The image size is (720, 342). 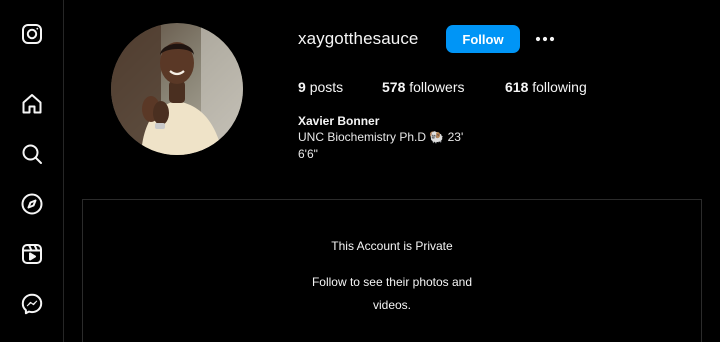 What do you see at coordinates (177, 89) in the screenshot?
I see `profile-avatar` at bounding box center [177, 89].